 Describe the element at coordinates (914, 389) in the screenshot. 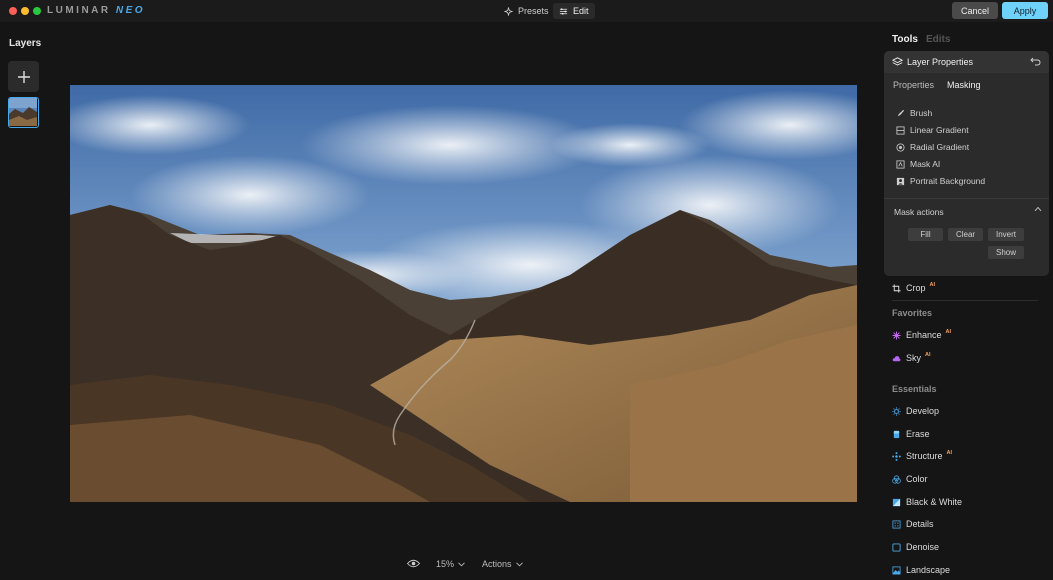

I see `essentials-title: Essentials` at that location.